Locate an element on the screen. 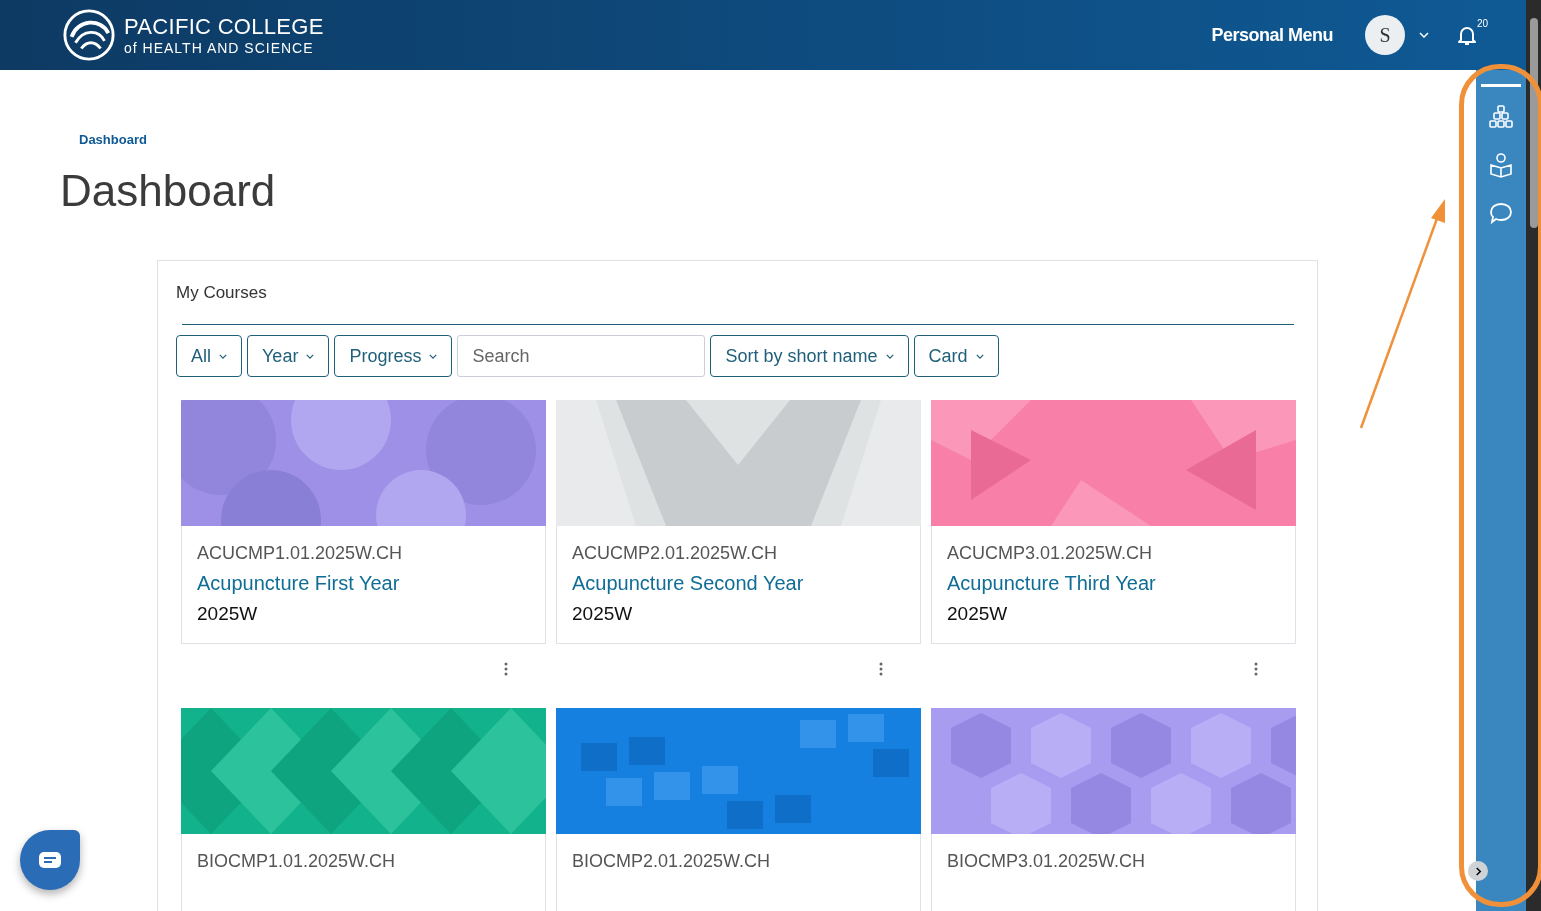 This screenshot has height=911, width=1541. personal-menu-link: Personal Menu is located at coordinates (1272, 35).